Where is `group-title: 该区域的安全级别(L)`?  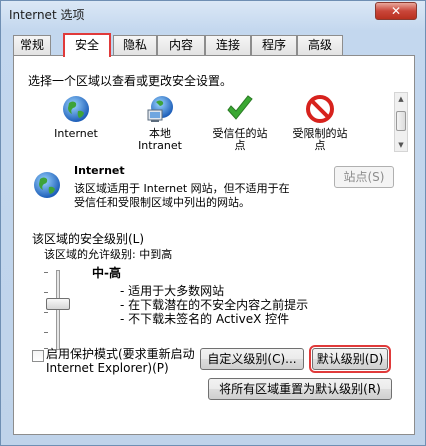 group-title: 该区域的安全级别(L) is located at coordinates (88, 238).